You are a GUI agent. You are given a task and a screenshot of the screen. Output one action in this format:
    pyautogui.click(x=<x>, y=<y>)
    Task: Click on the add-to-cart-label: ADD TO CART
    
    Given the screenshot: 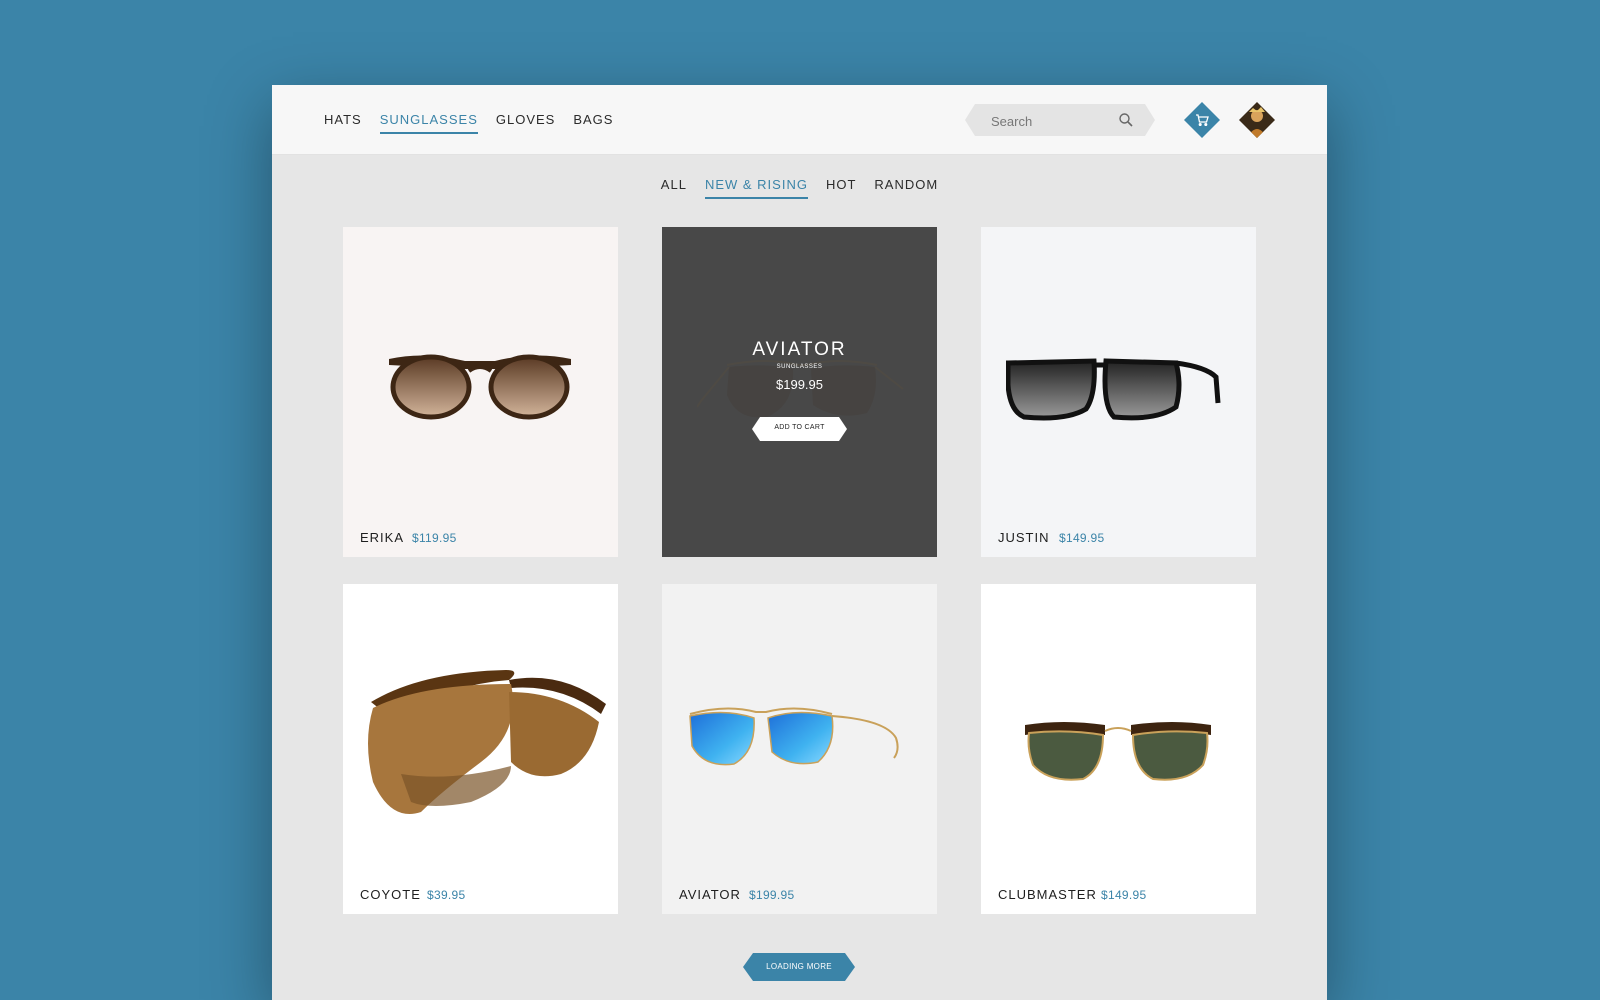 What is the action you would take?
    pyautogui.click(x=799, y=427)
    